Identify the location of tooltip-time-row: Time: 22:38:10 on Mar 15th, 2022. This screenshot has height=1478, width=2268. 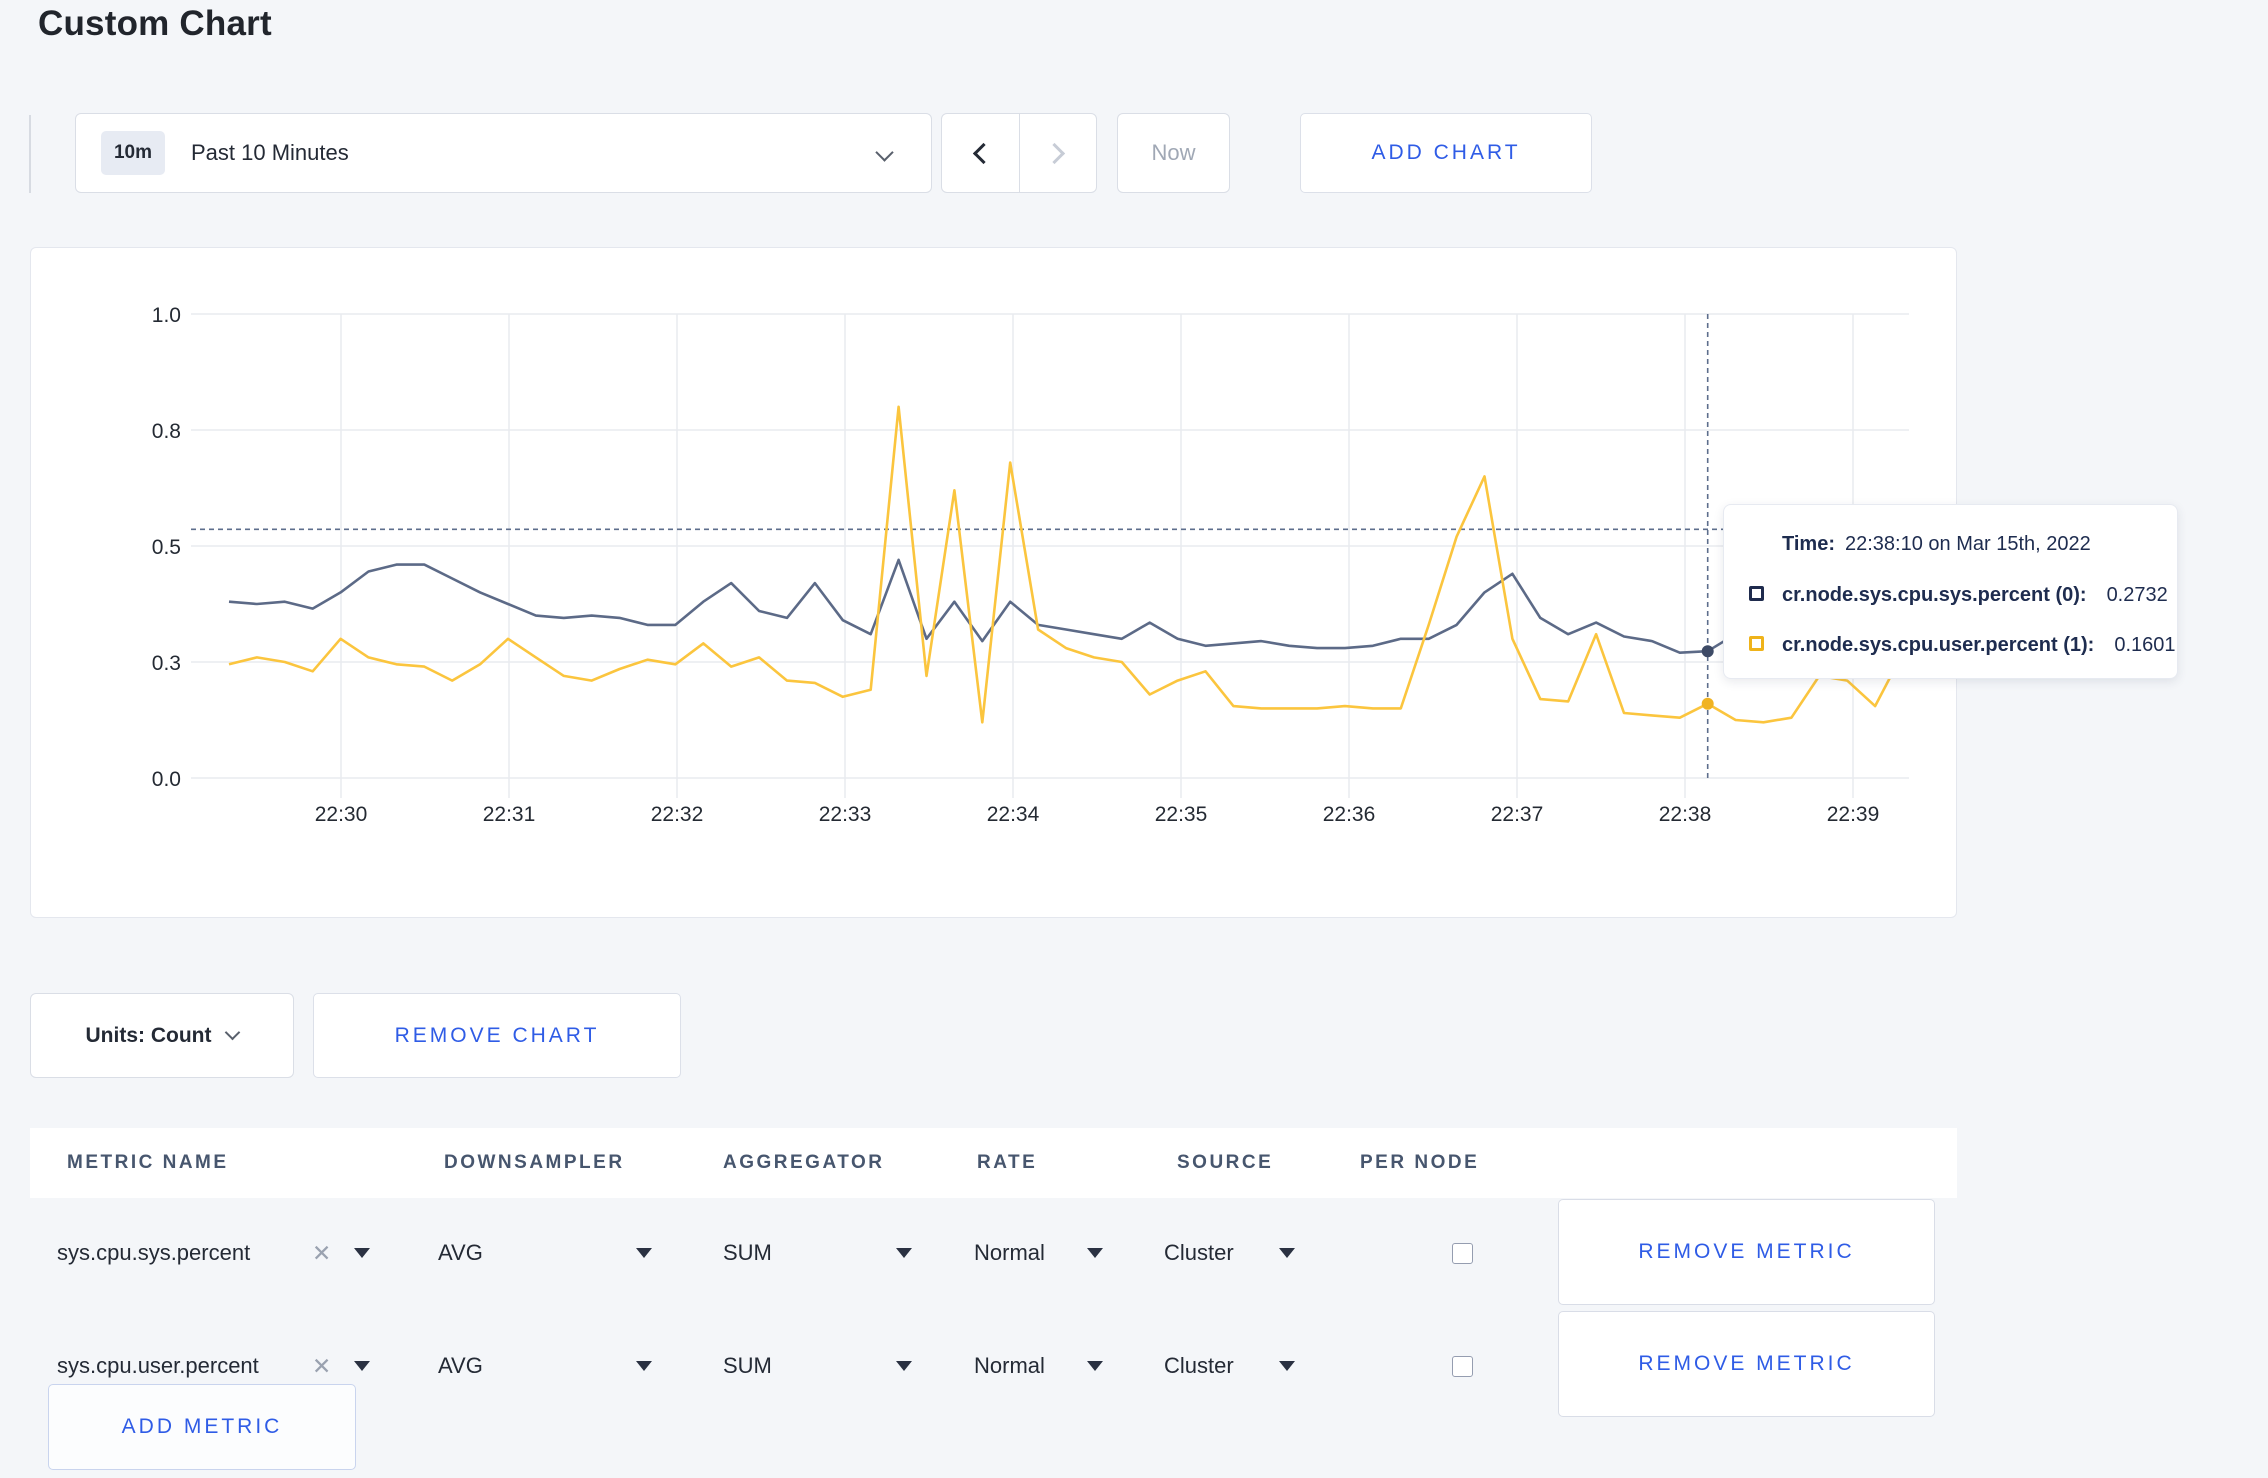
(1936, 544).